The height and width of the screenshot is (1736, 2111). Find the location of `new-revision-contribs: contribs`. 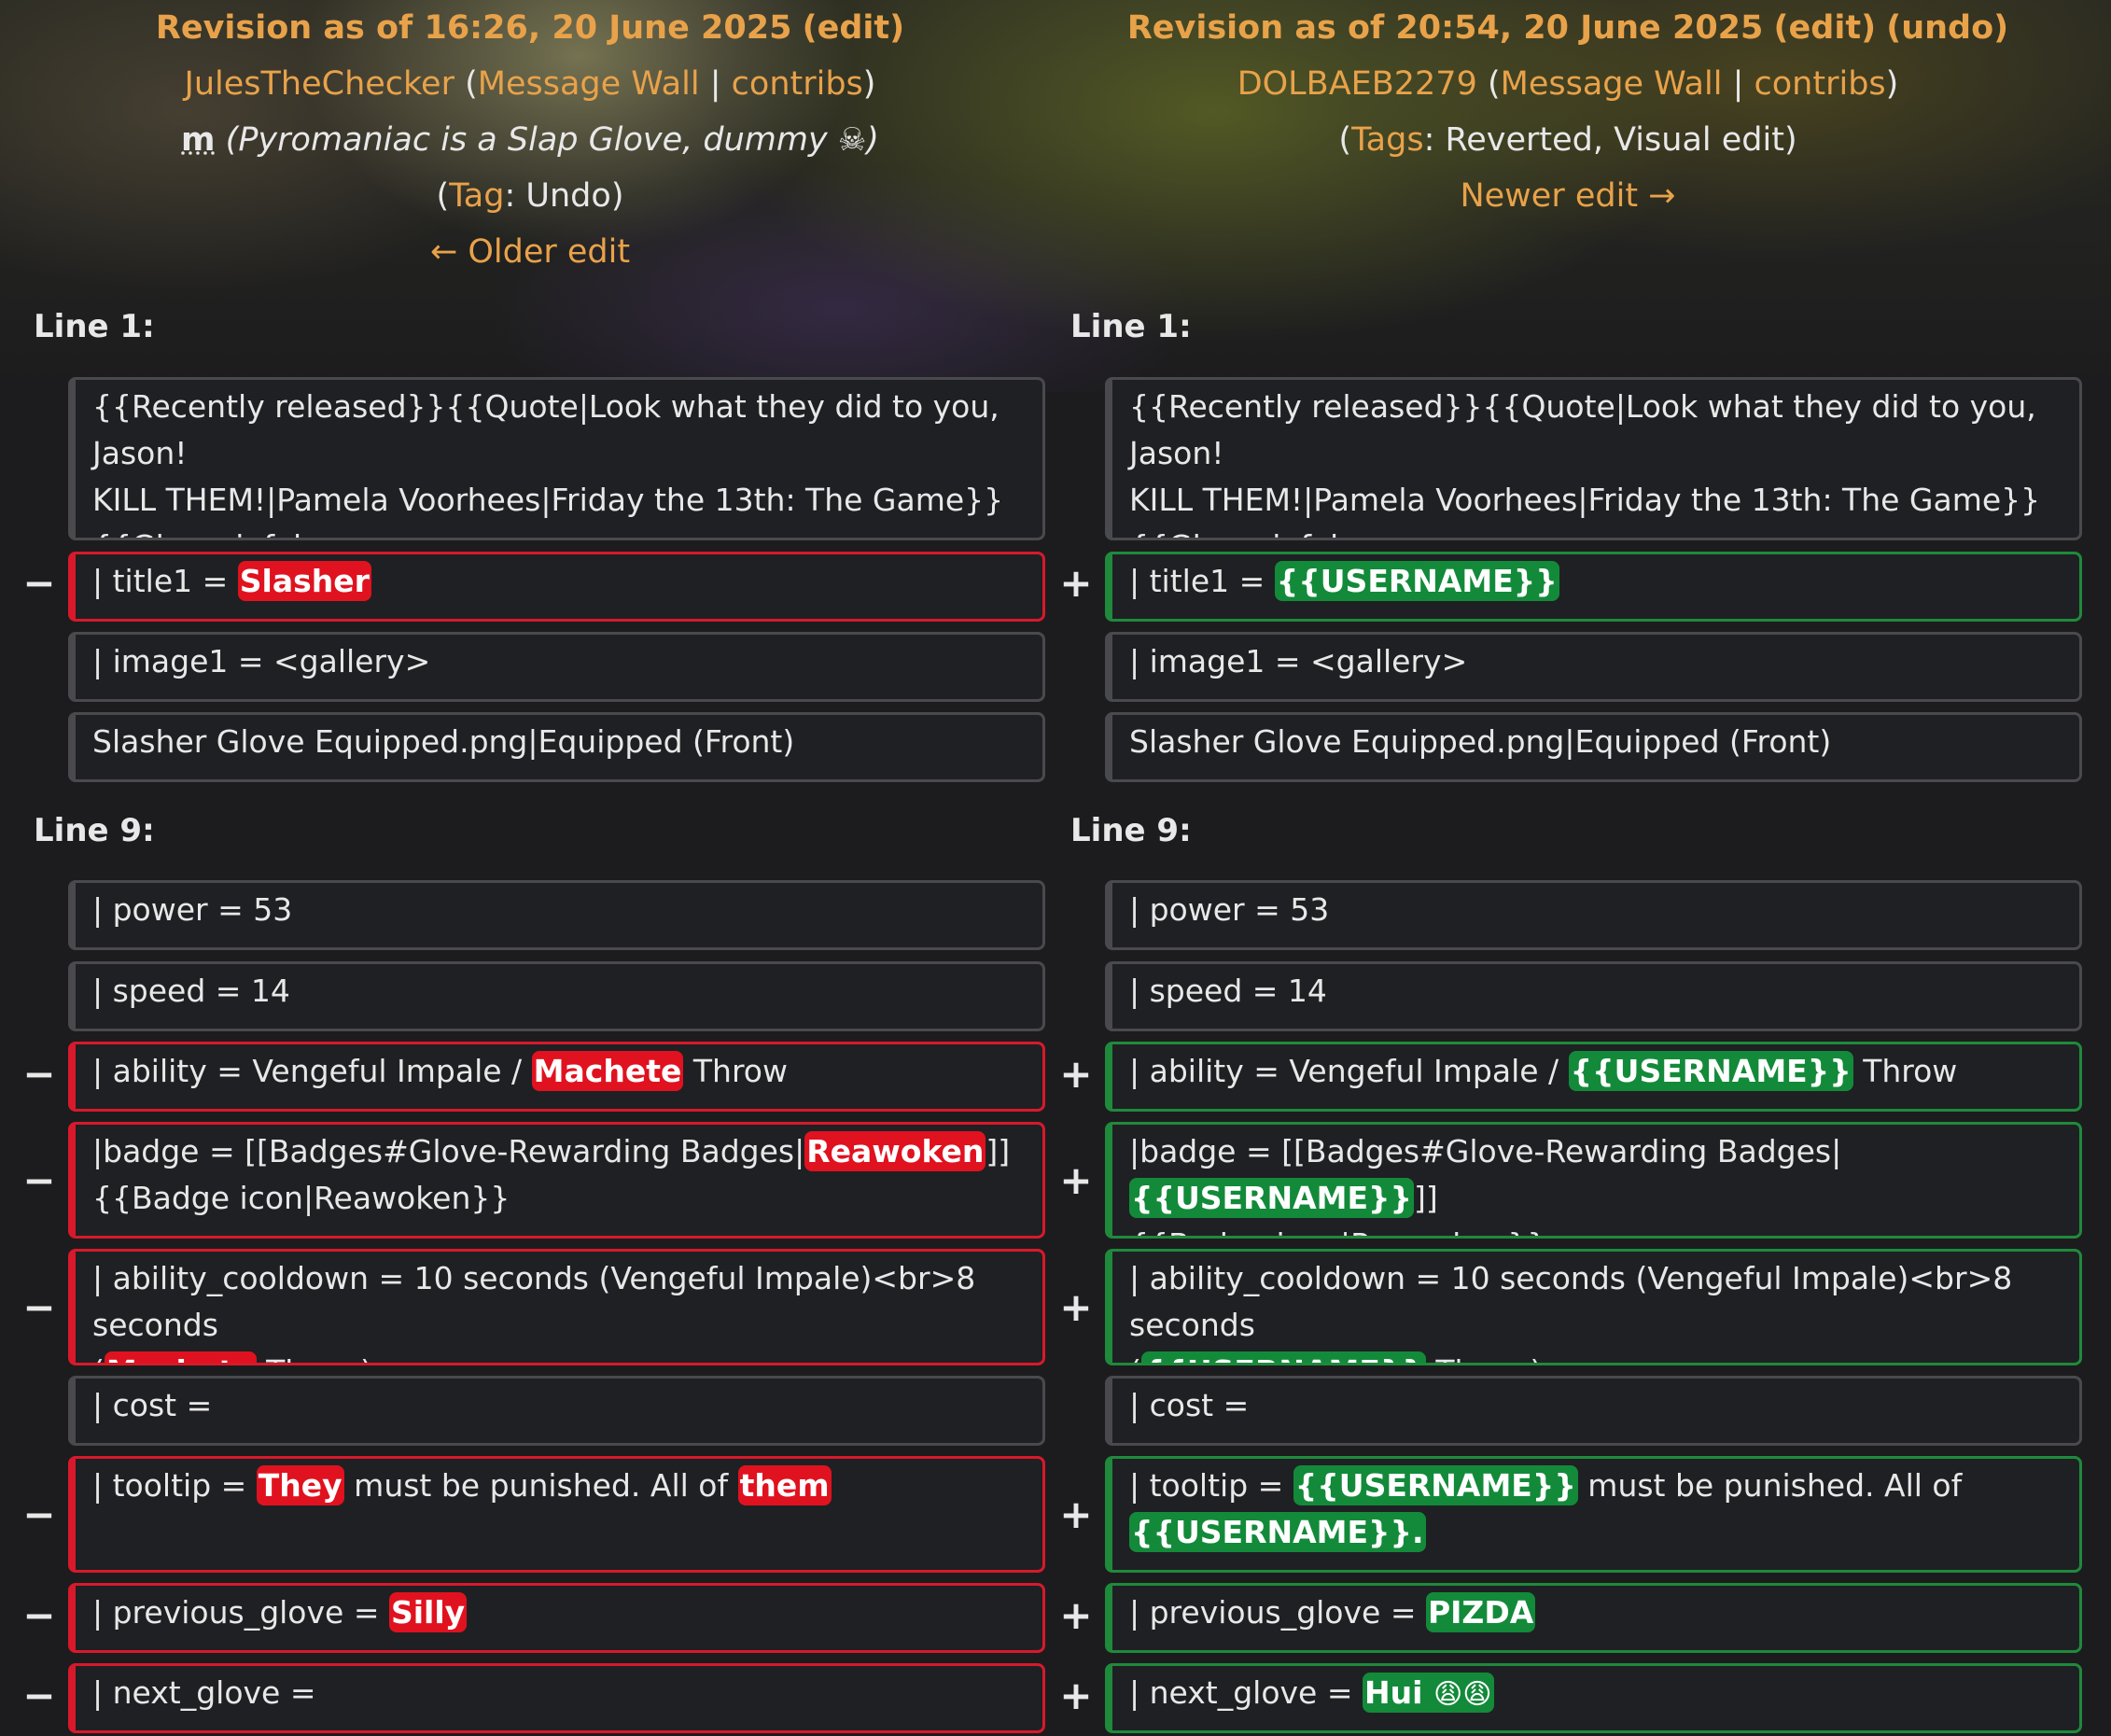

new-revision-contribs: contribs is located at coordinates (1821, 84).